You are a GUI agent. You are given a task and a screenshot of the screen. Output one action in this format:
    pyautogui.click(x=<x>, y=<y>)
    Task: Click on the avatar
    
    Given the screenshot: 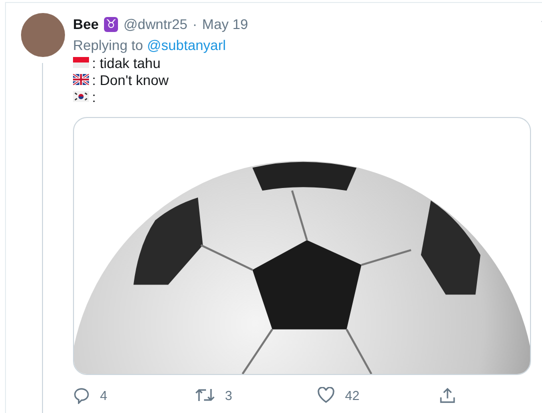 What is the action you would take?
    pyautogui.click(x=42, y=35)
    